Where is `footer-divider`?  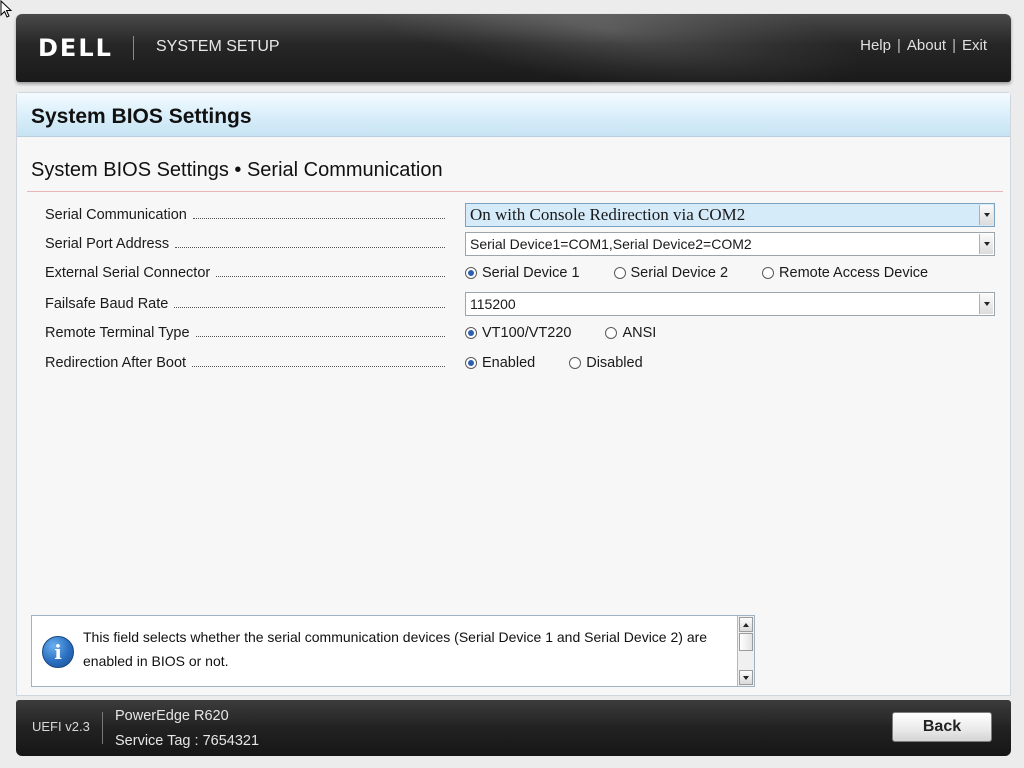
footer-divider is located at coordinates (102, 728).